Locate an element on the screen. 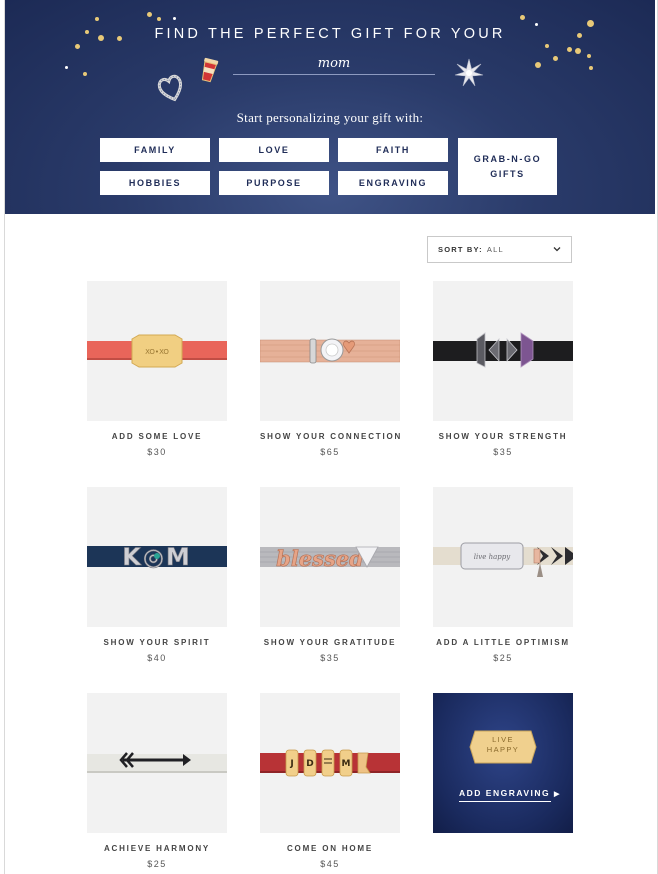  plate-engraving: live happy is located at coordinates (492, 557).